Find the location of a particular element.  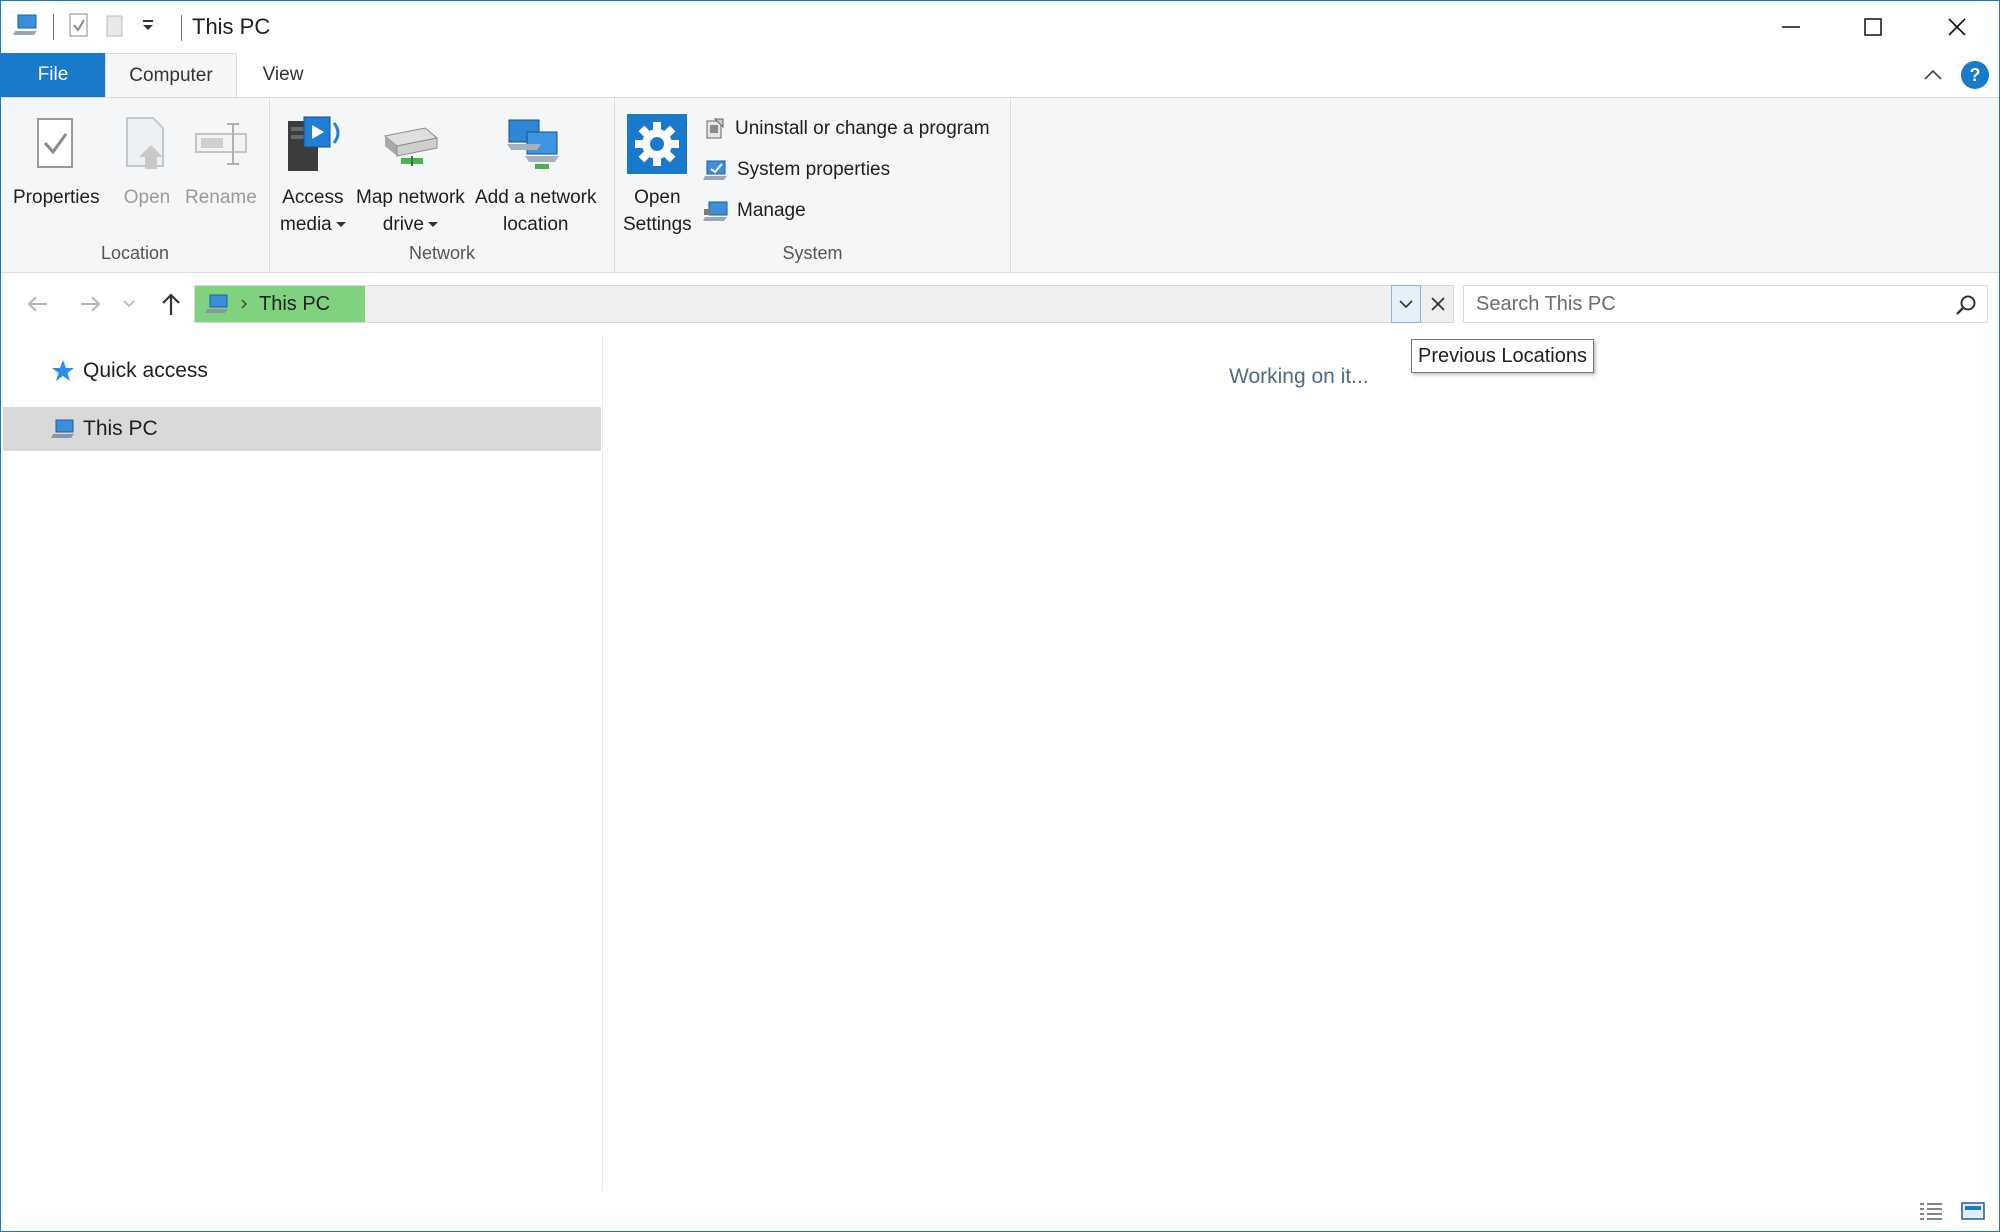

chevron-right-icon is located at coordinates (244, 304).